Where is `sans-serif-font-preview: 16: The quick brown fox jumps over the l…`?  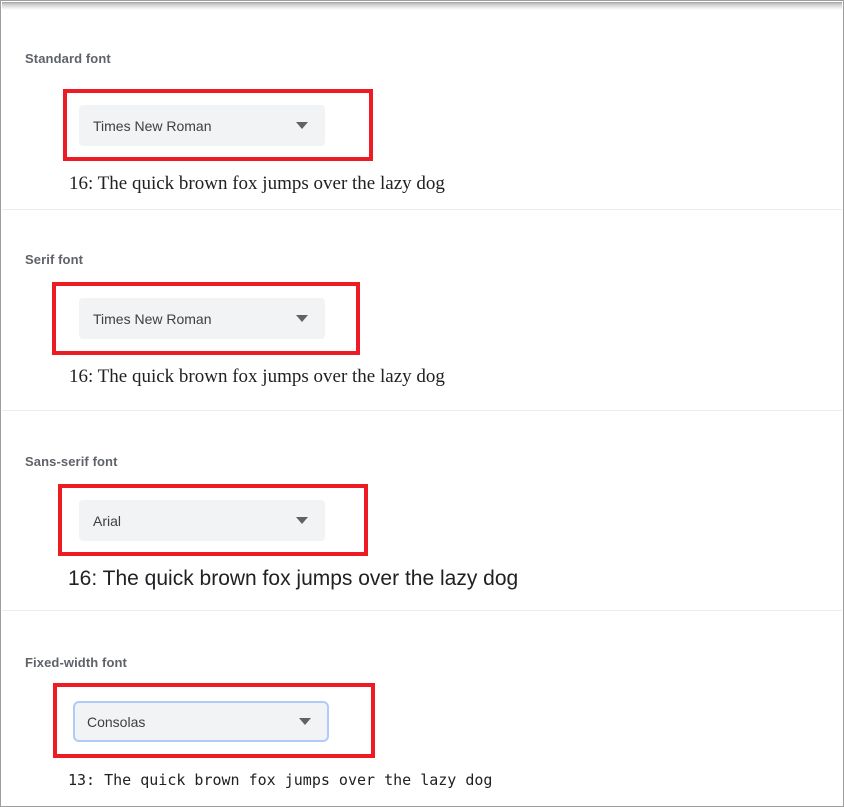
sans-serif-font-preview: 16: The quick brown fox jumps over the l… is located at coordinates (293, 578).